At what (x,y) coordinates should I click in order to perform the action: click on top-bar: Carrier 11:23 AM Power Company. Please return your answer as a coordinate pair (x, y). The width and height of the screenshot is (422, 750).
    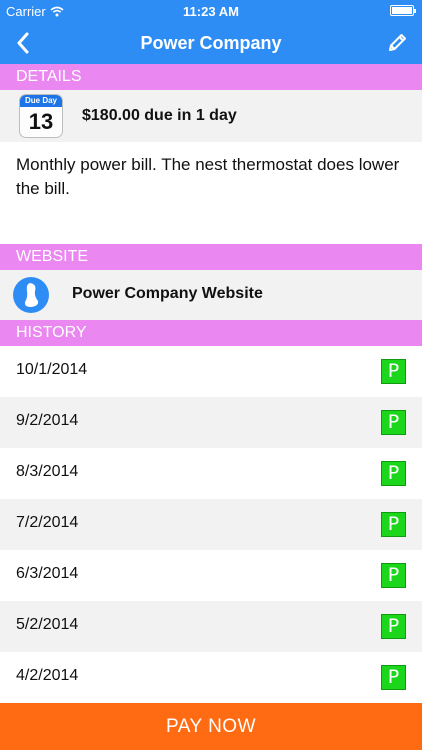
    Looking at the image, I should click on (211, 32).